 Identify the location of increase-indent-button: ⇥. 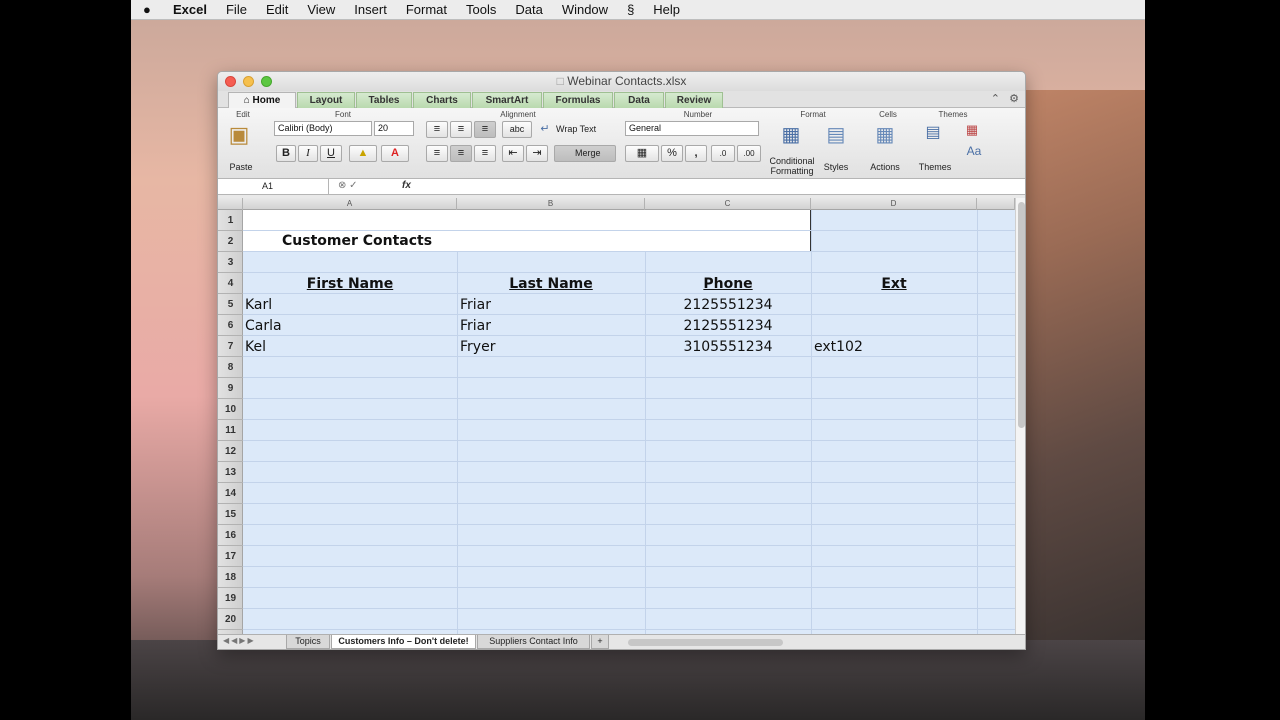
(537, 153).